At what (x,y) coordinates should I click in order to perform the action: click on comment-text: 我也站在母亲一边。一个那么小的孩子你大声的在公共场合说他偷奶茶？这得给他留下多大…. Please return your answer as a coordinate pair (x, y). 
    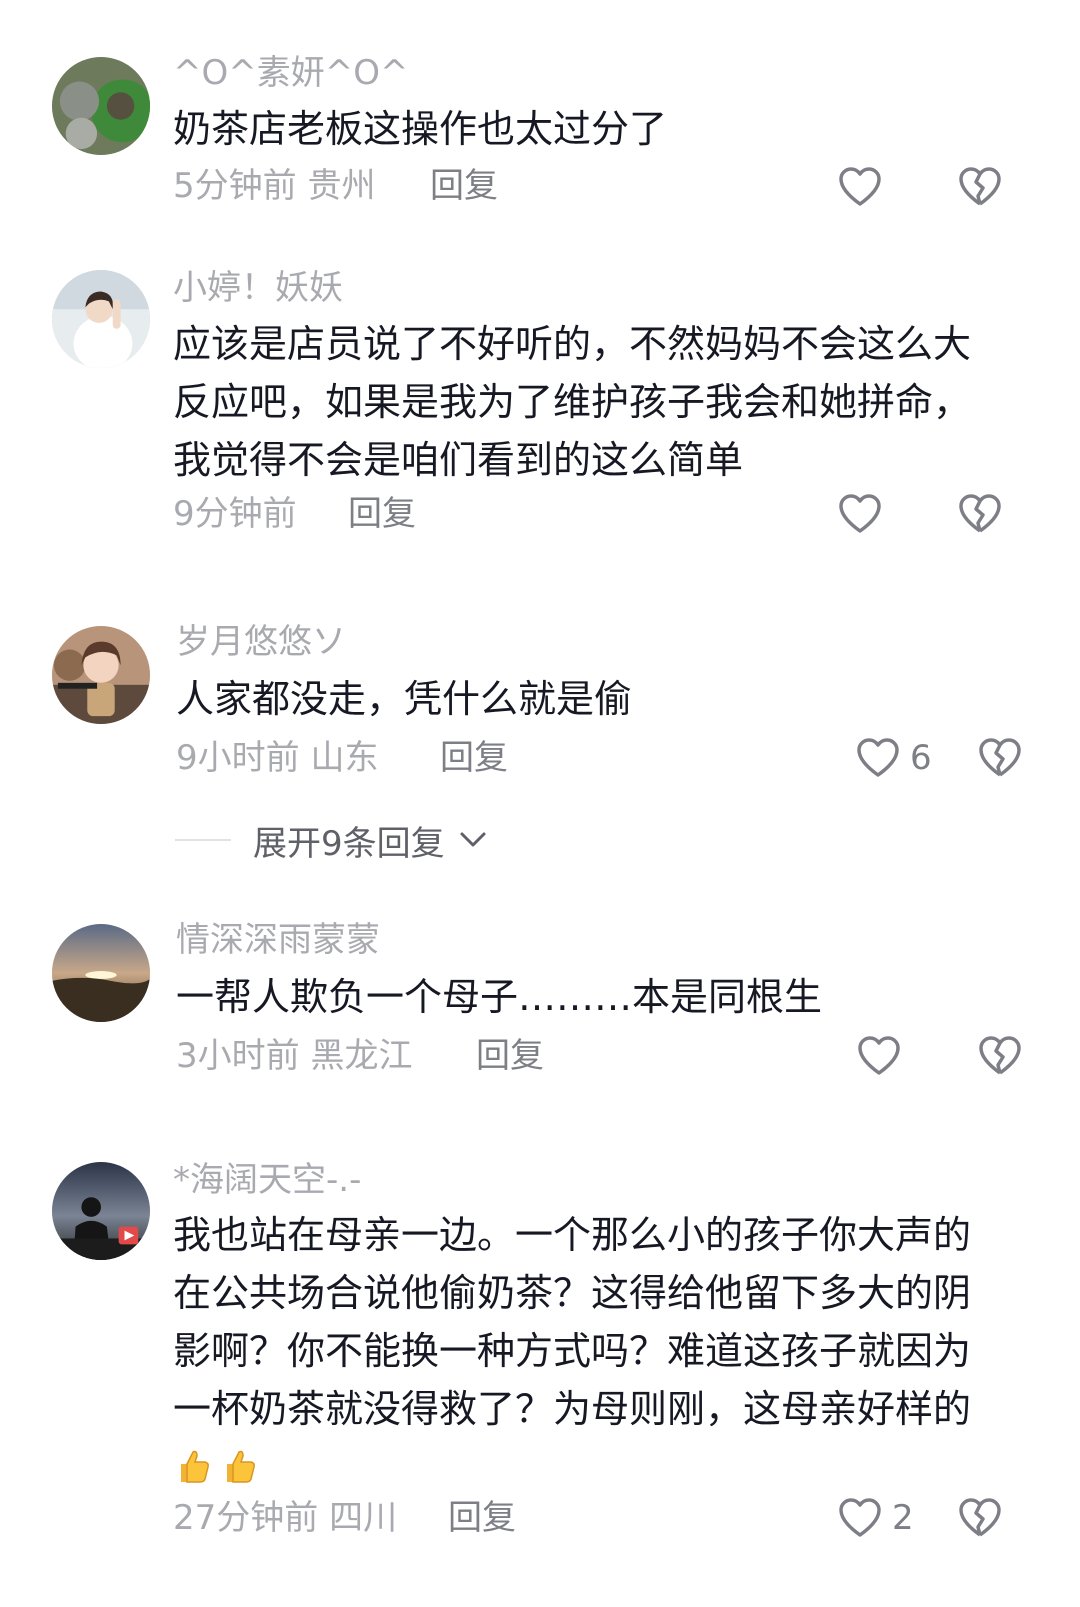
    Looking at the image, I should click on (588, 1351).